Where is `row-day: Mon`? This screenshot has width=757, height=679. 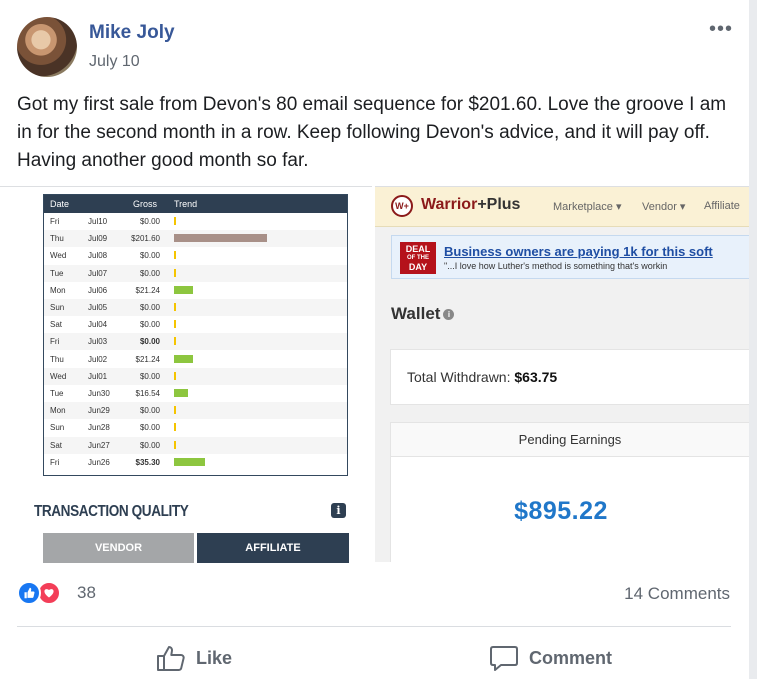
row-day: Mon is located at coordinates (58, 411).